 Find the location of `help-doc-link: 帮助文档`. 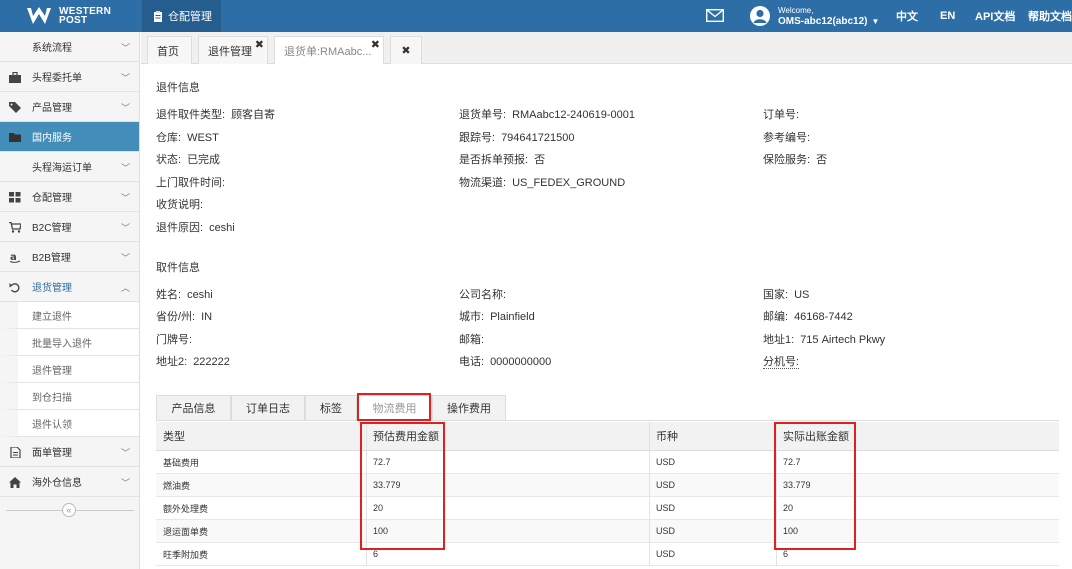

help-doc-link: 帮助文档 is located at coordinates (1050, 16).